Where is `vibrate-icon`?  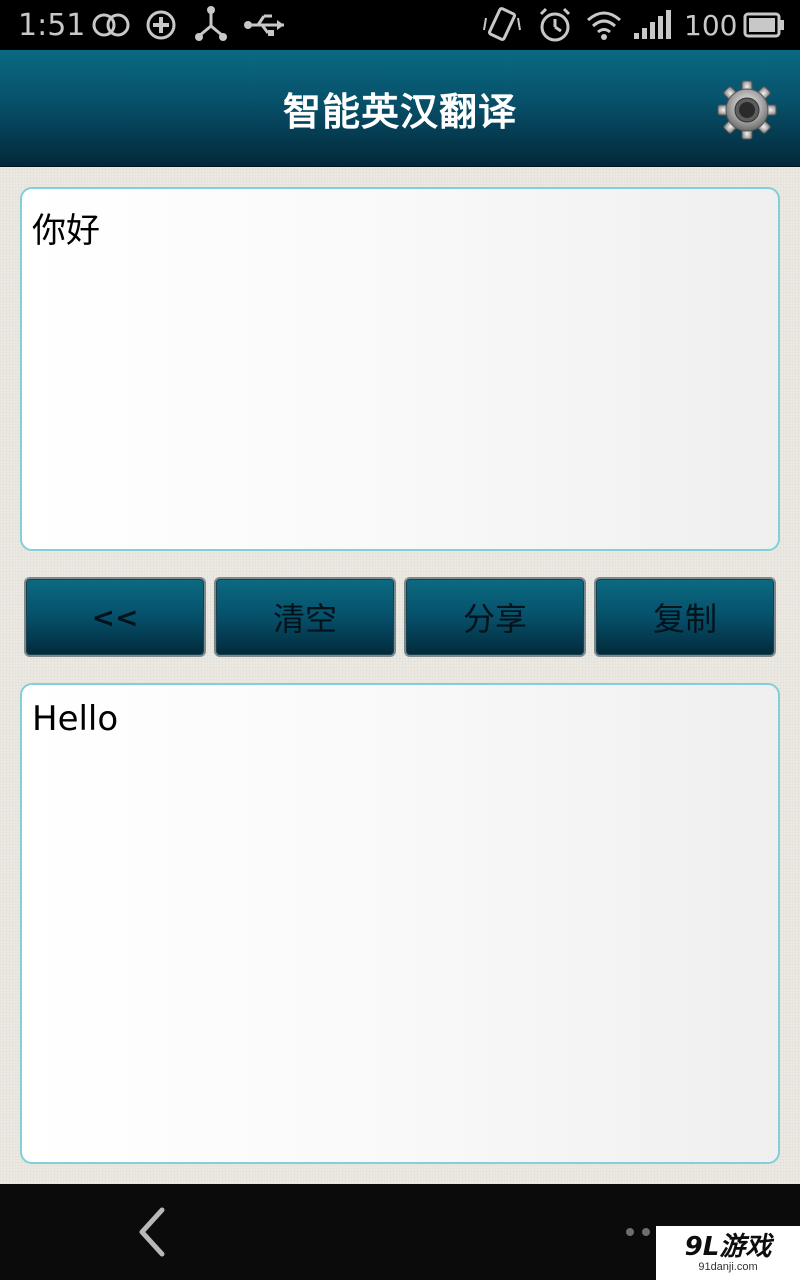 vibrate-icon is located at coordinates (502, 24).